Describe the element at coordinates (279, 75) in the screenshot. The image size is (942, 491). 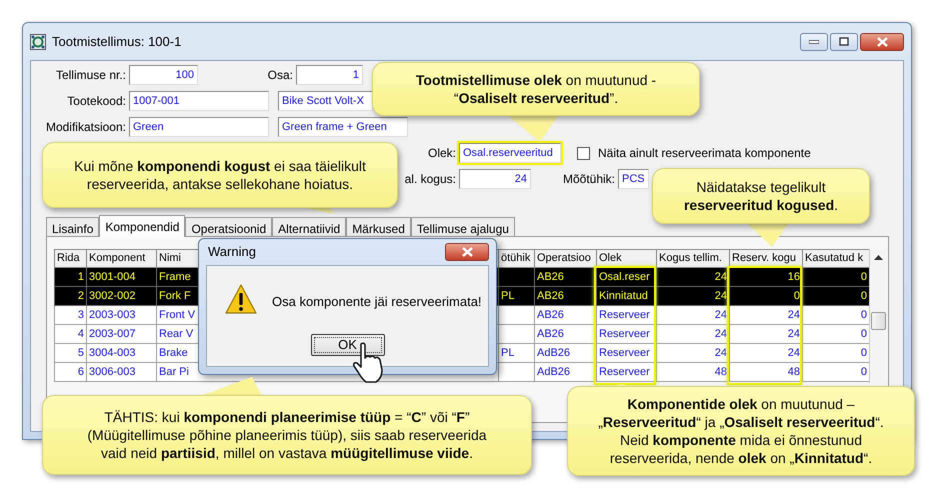
I see `field-label: Osa:` at that location.